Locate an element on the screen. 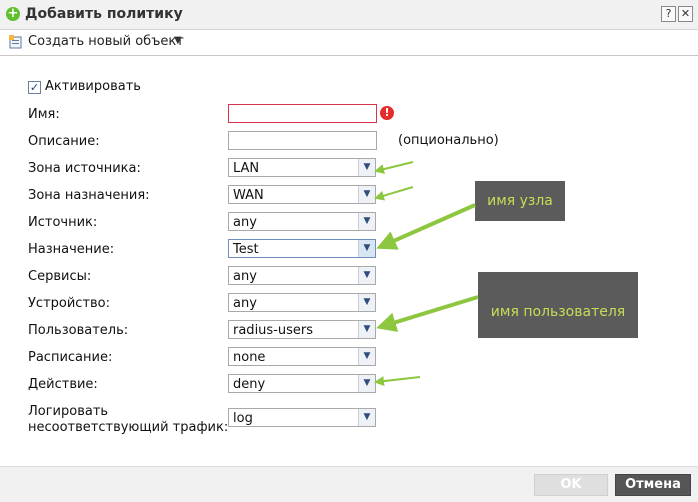 This screenshot has width=698, height=502. device-label: Устройство: is located at coordinates (69, 303).